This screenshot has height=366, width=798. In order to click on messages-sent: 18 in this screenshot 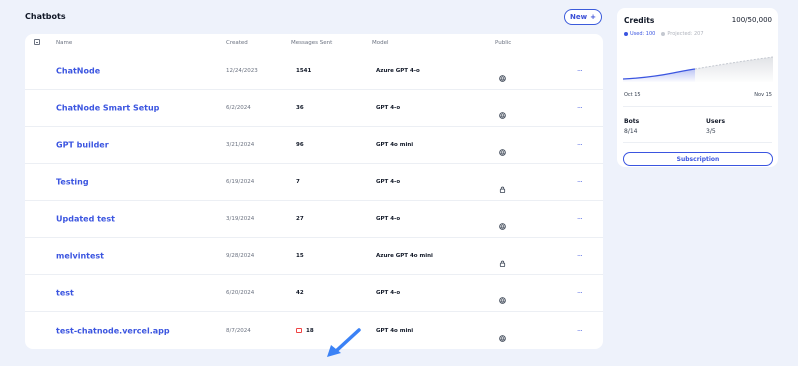, I will do `click(305, 330)`.